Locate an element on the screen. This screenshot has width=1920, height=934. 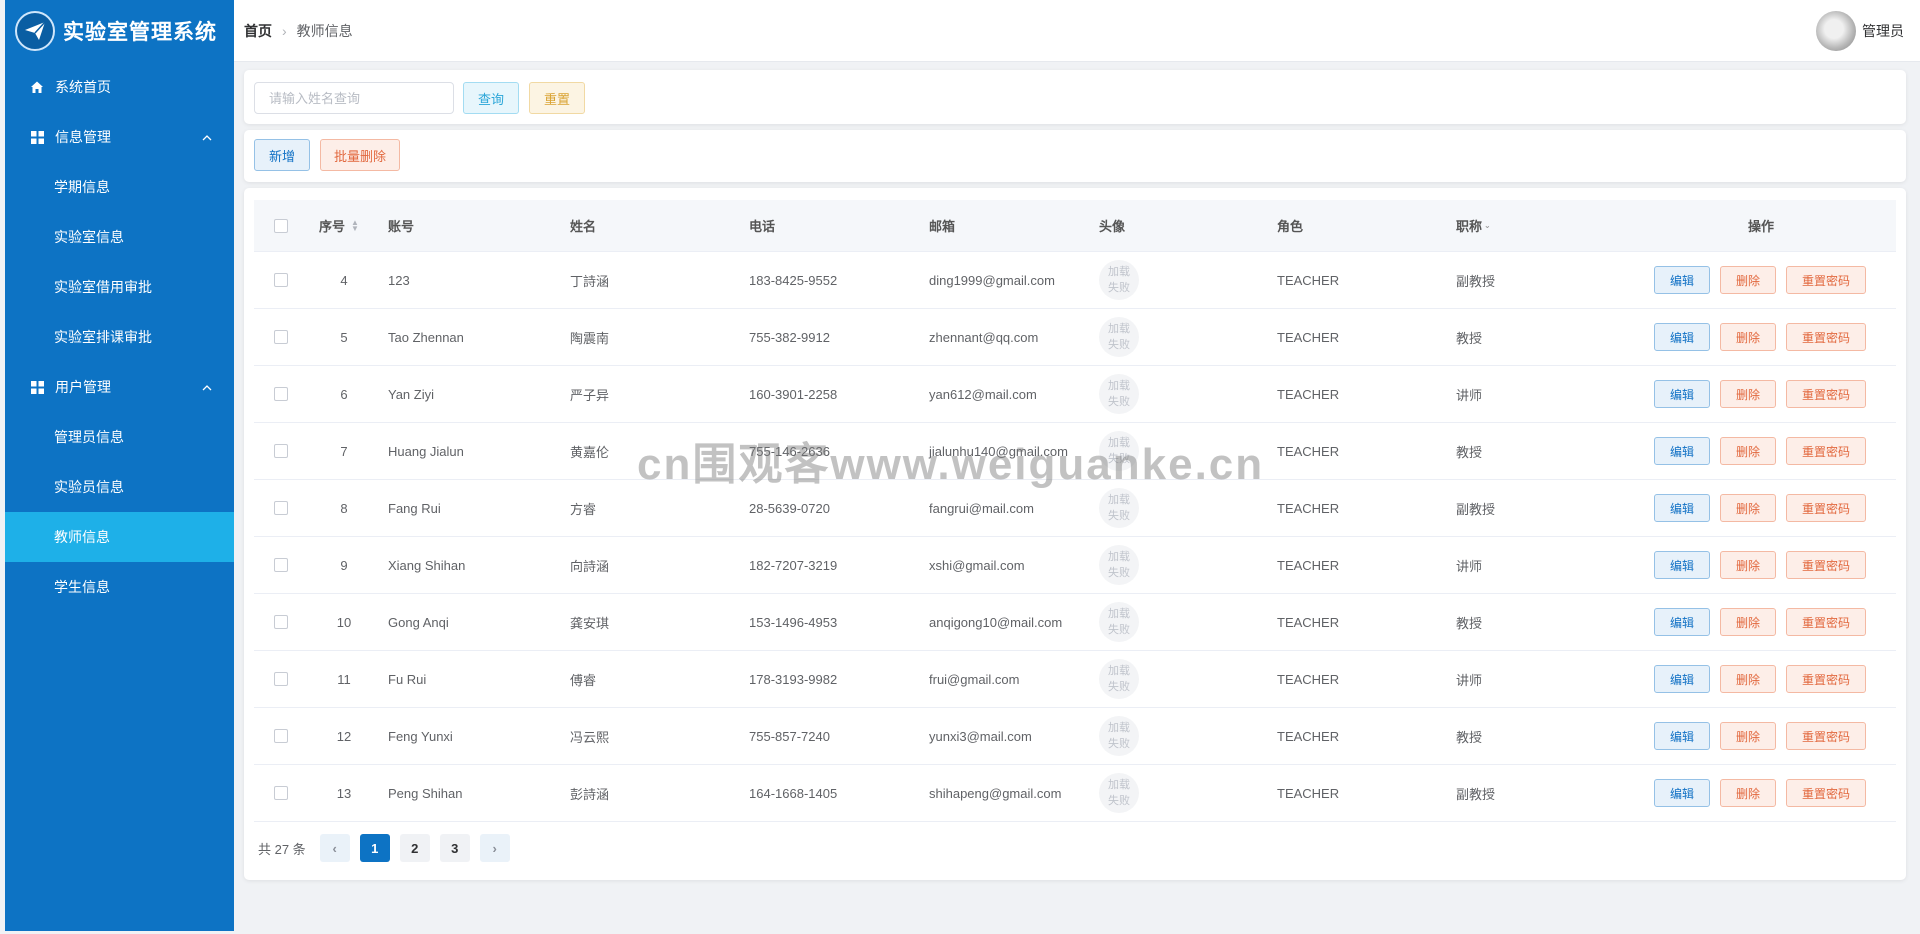
select-all-checkbox is located at coordinates (281, 225).